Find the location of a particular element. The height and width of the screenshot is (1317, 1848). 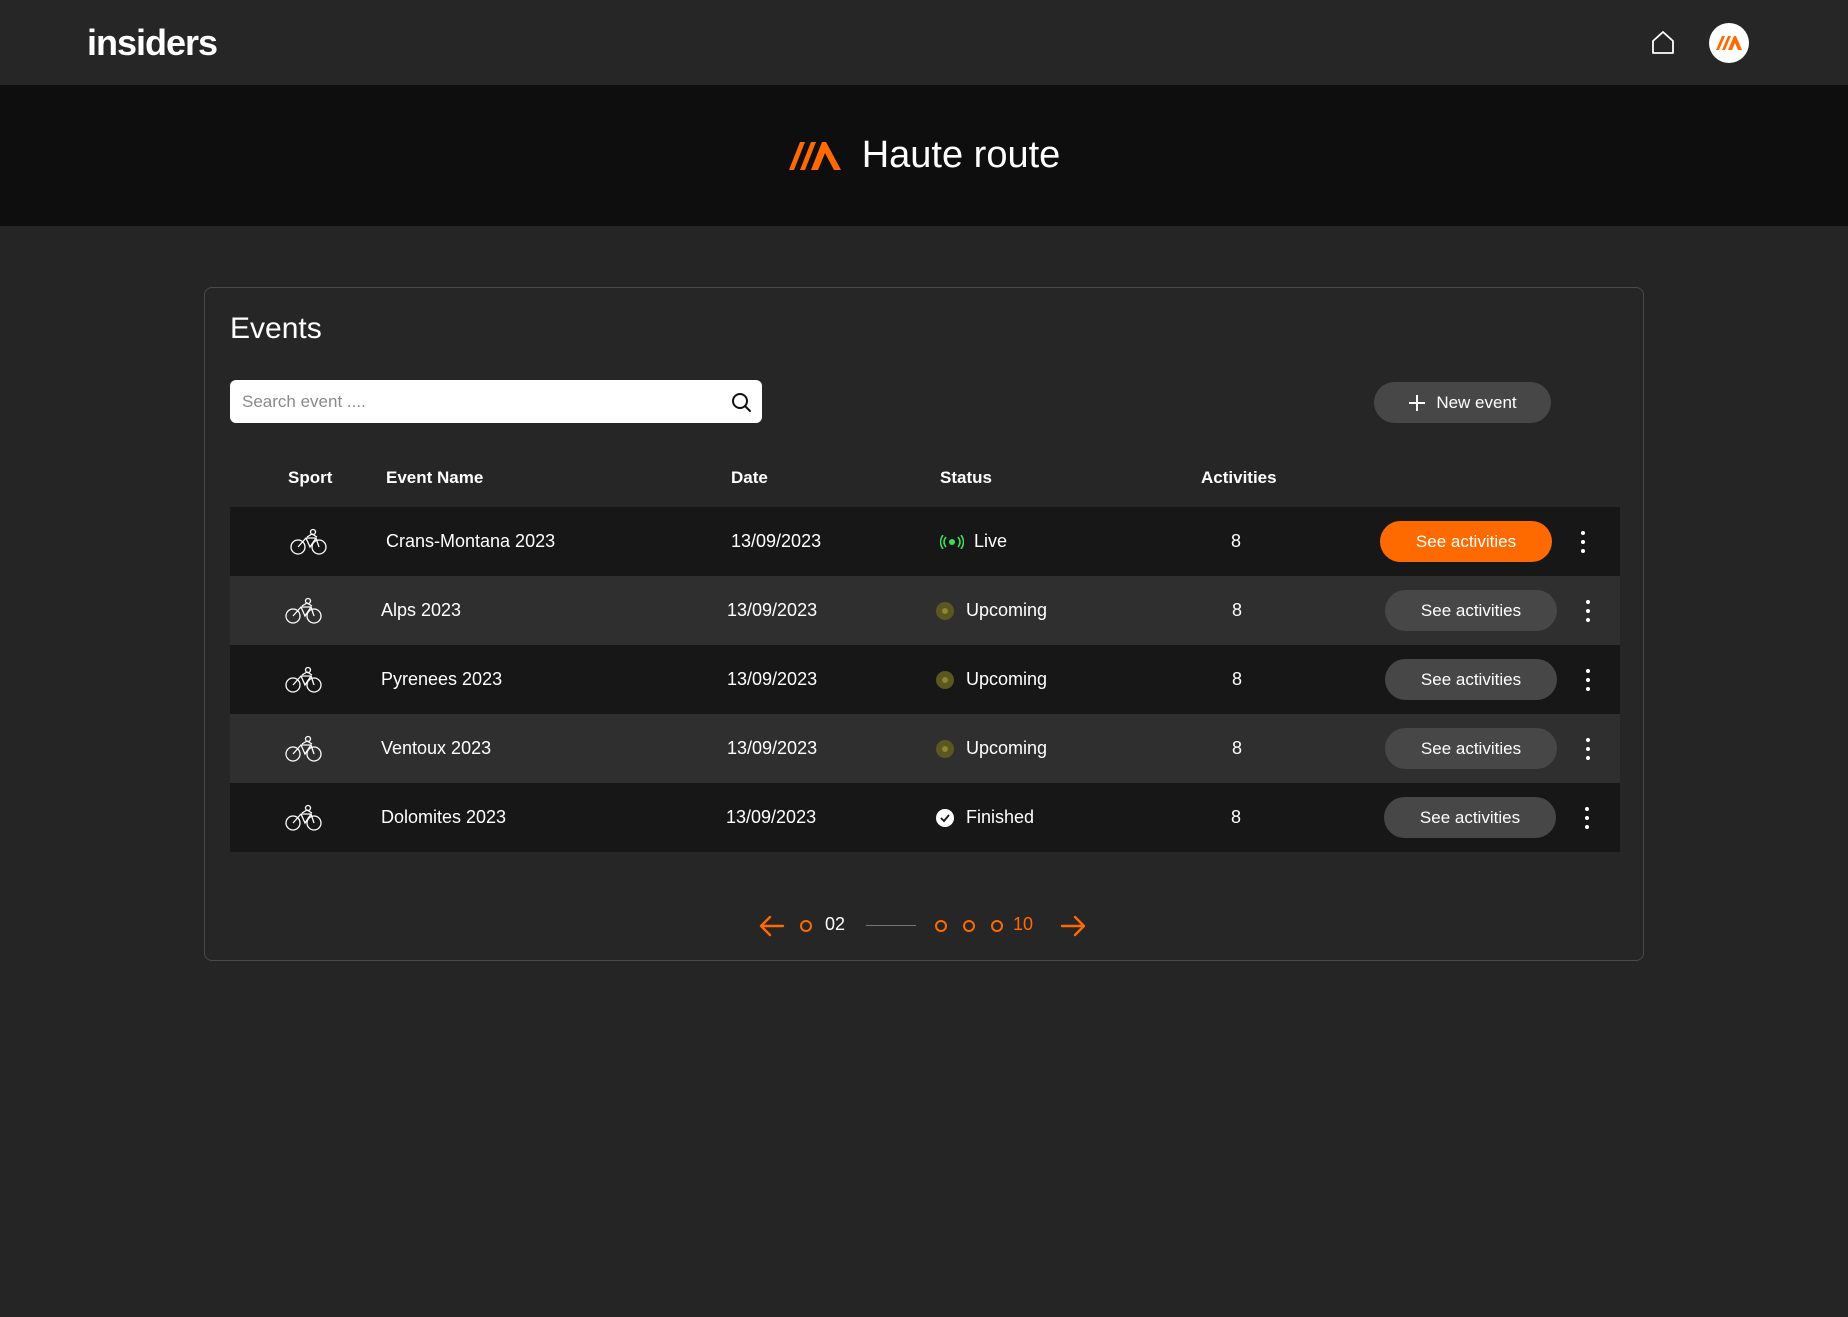

live-broadcast-icon is located at coordinates (952, 541).